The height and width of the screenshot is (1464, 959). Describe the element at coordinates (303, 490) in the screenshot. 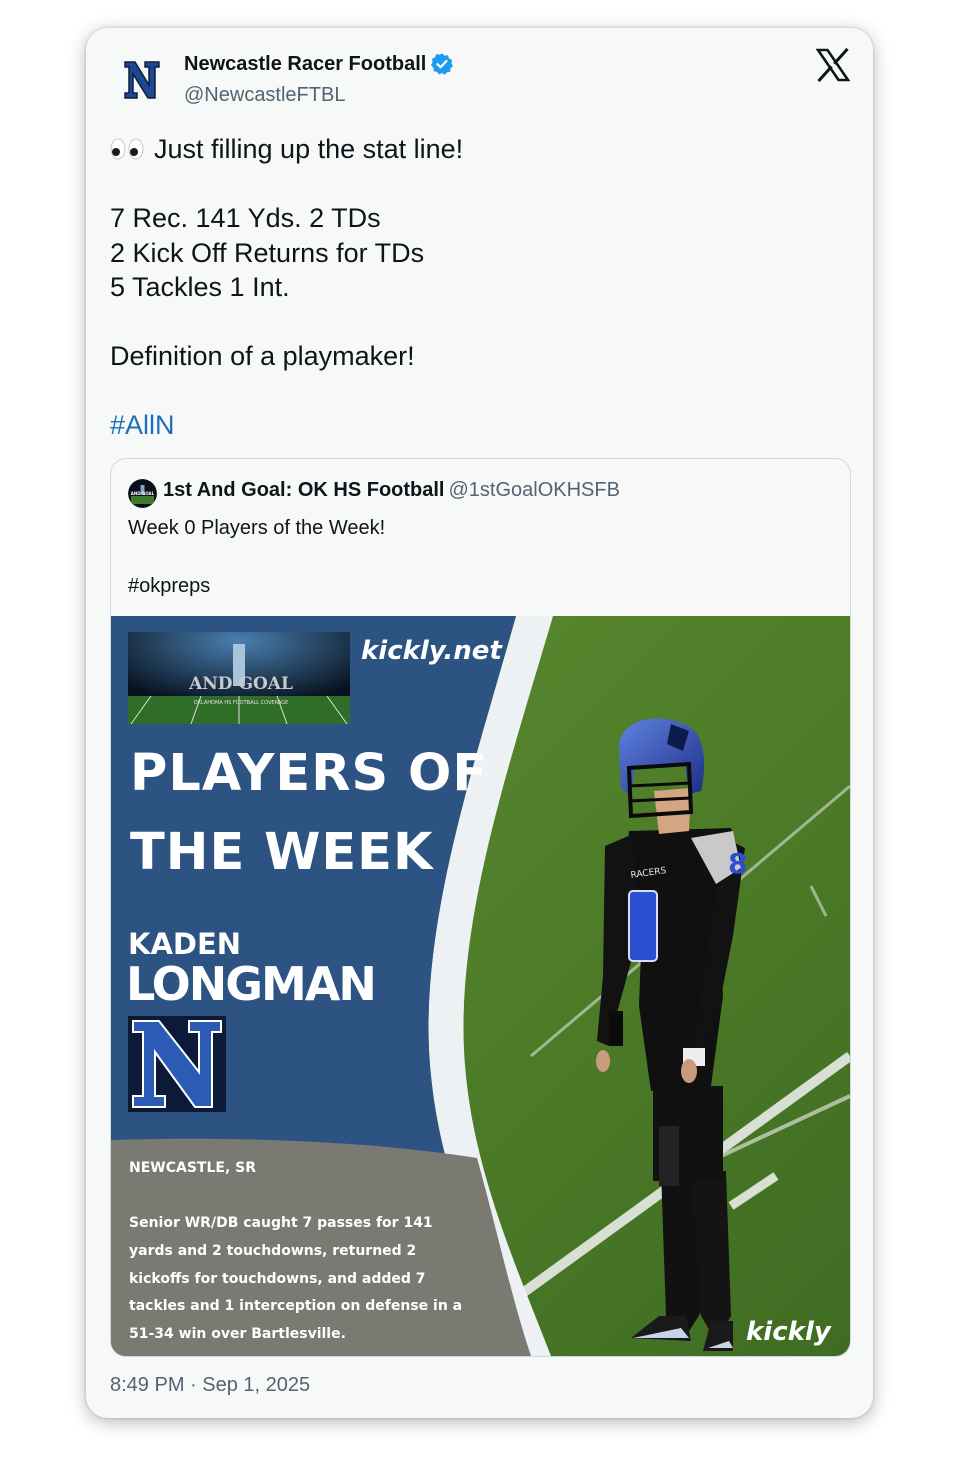

I see `quoted-name-text: 1st And Goal: OK HS Football` at that location.